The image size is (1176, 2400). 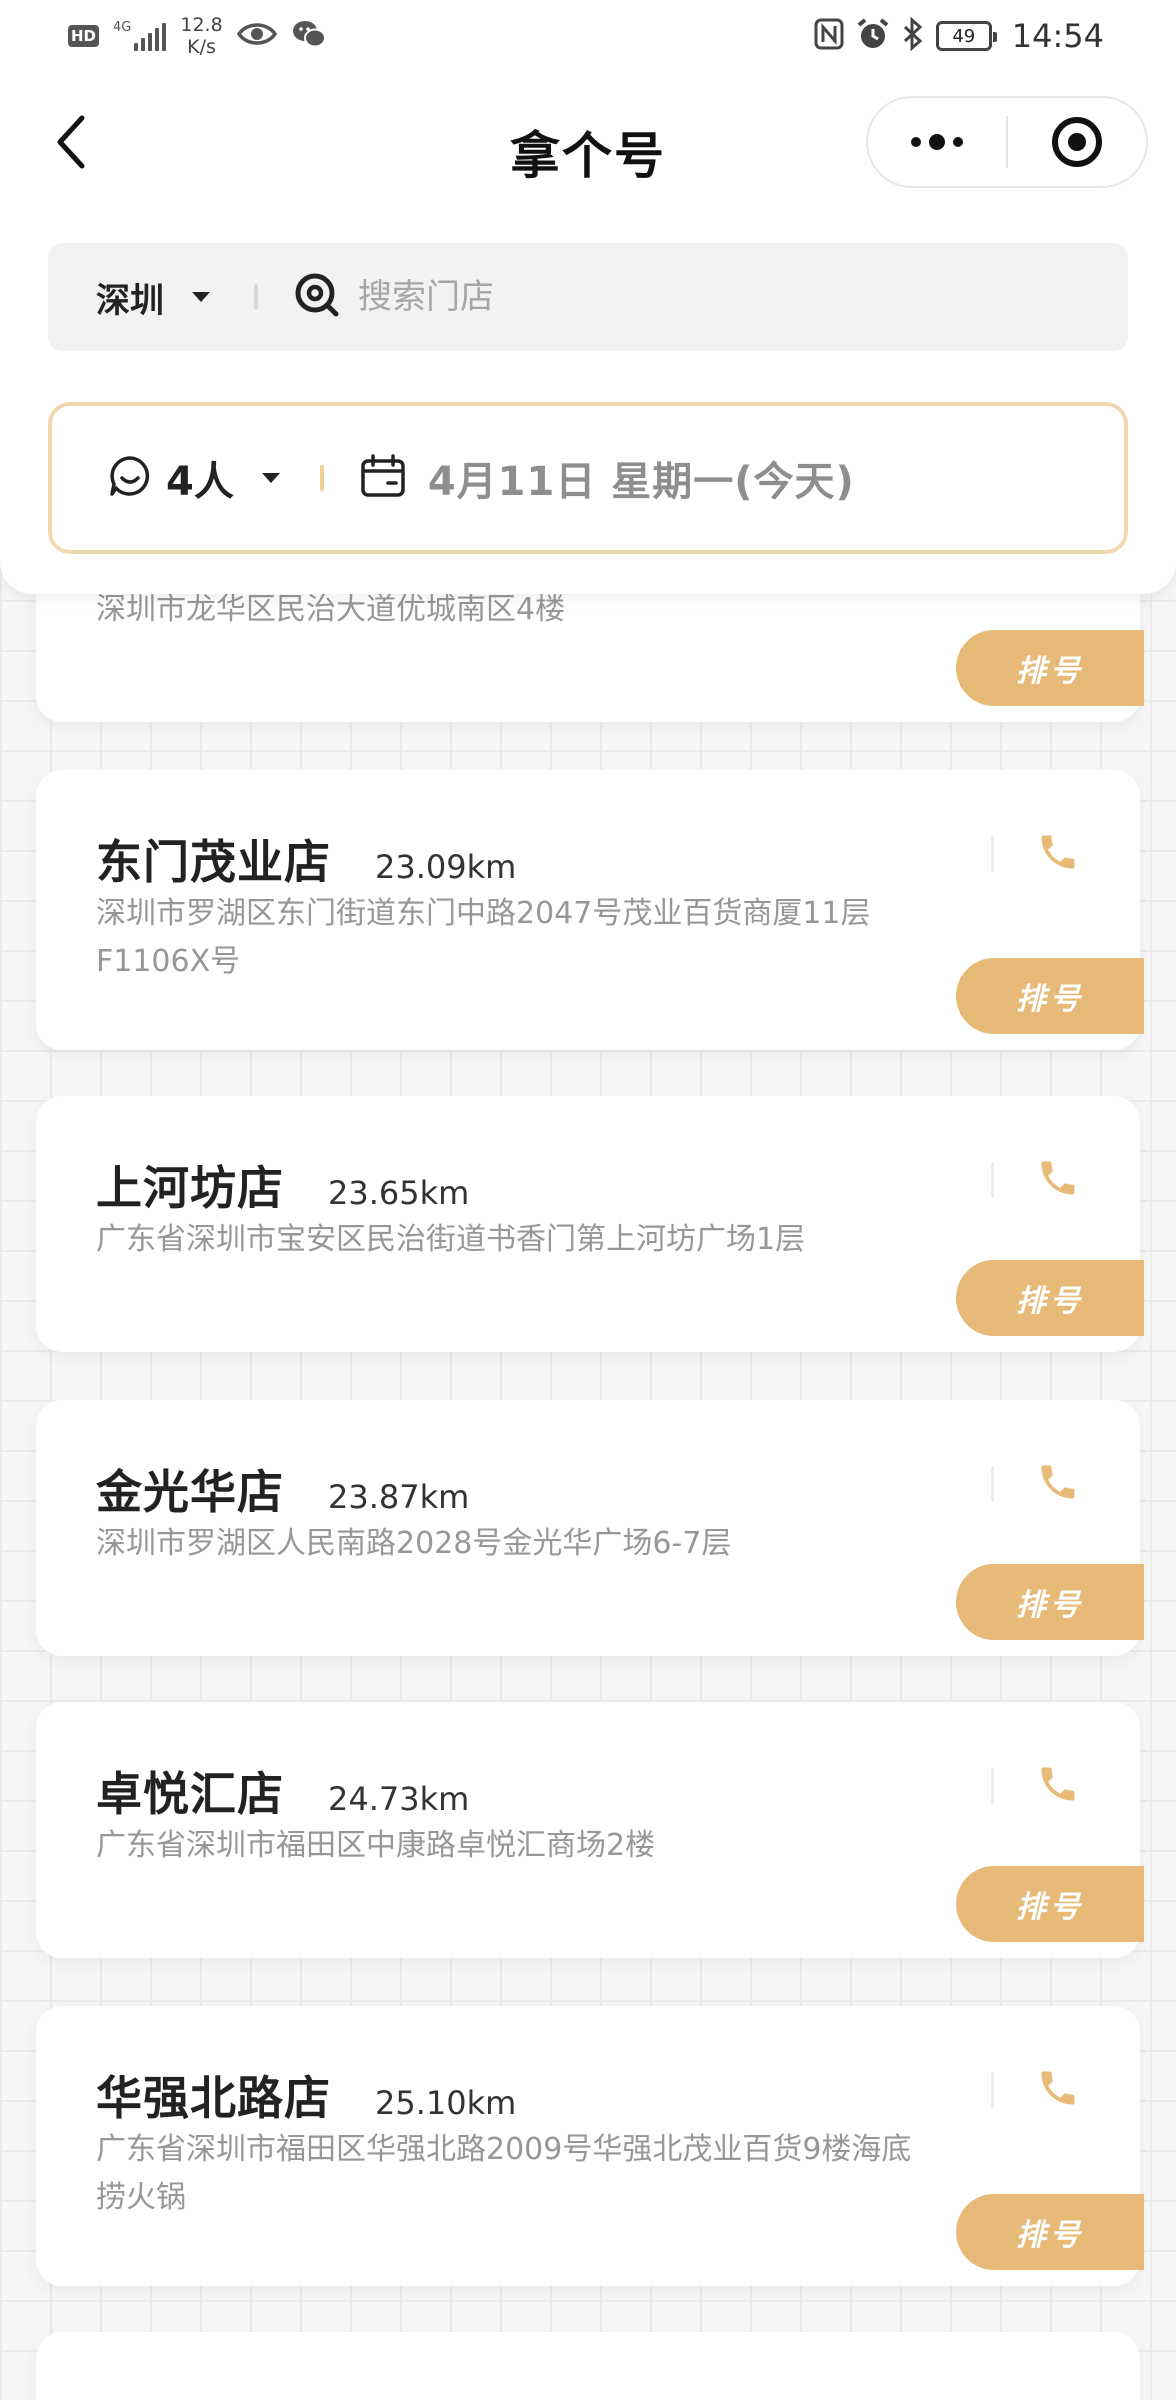 I want to click on search-input, so click(x=743, y=297).